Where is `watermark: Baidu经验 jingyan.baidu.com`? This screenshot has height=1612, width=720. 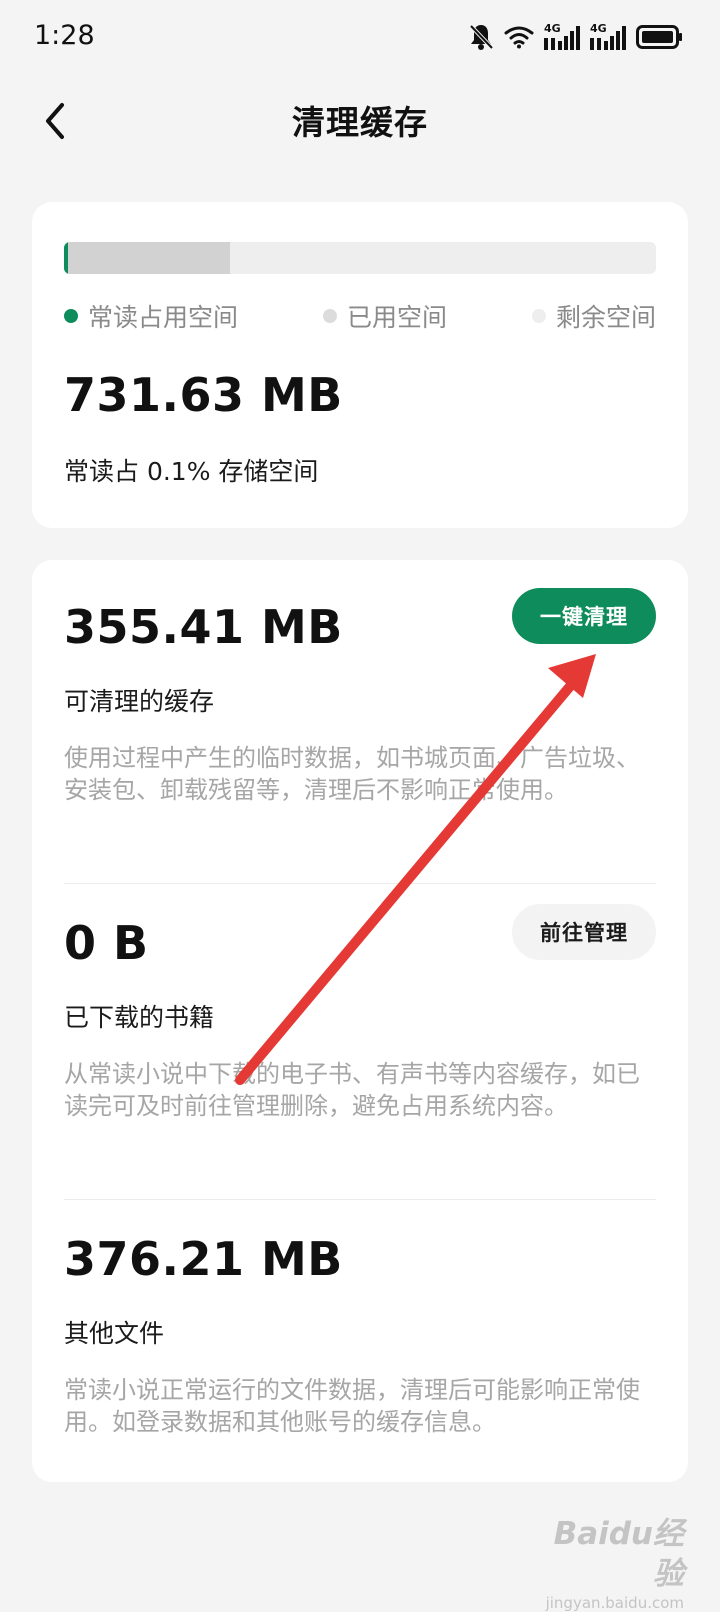
watermark: Baidu经验 jingyan.baidu.com is located at coordinates (612, 1563).